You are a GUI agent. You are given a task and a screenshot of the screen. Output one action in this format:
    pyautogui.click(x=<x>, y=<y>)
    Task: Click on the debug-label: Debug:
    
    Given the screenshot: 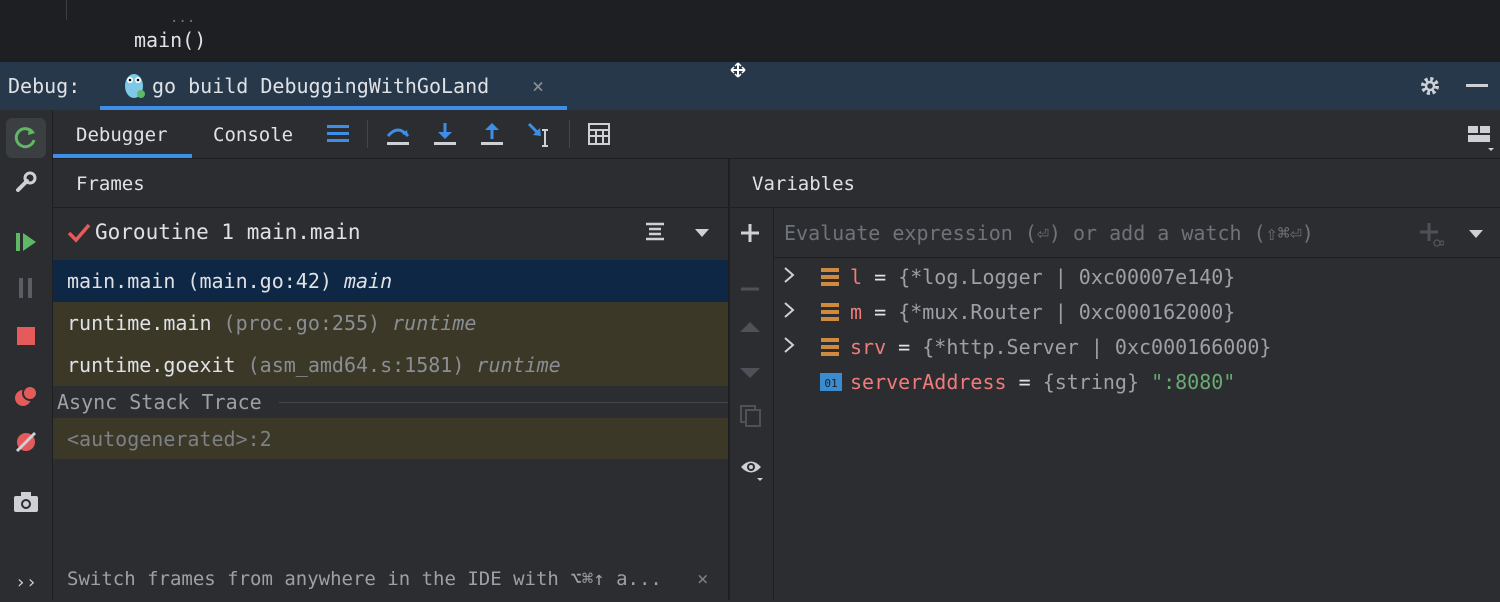 What is the action you would take?
    pyautogui.click(x=44, y=86)
    